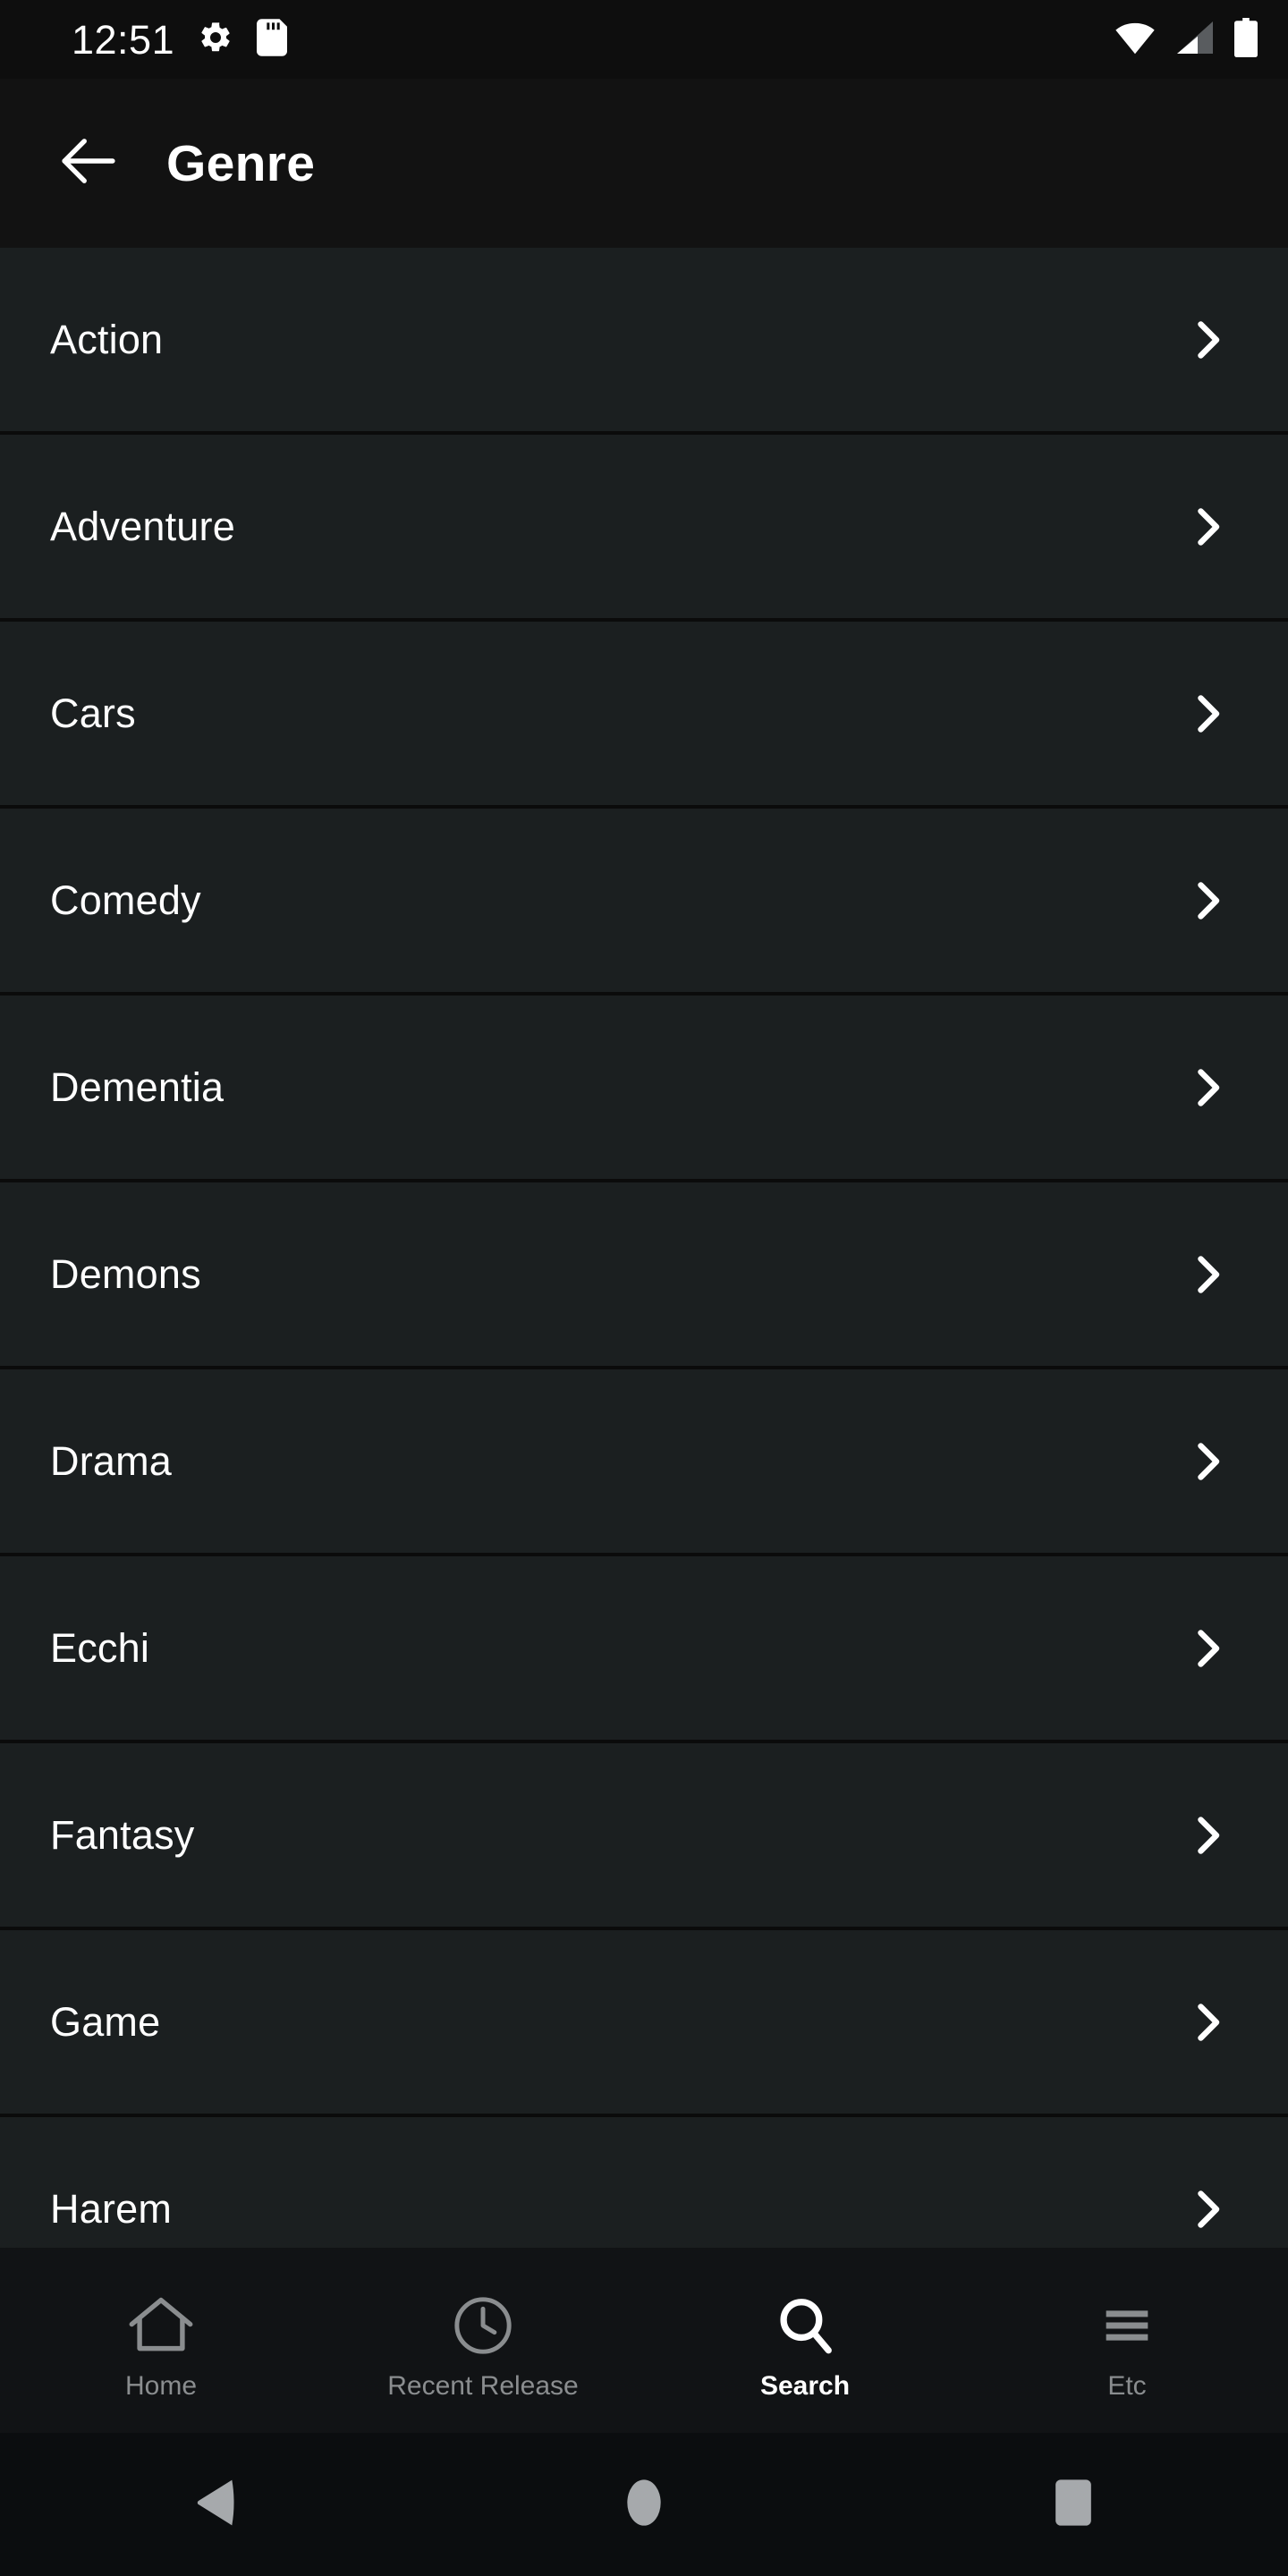 The width and height of the screenshot is (1288, 2576). What do you see at coordinates (644, 528) in the screenshot?
I see `genre-list-item-adventure: Adventure` at bounding box center [644, 528].